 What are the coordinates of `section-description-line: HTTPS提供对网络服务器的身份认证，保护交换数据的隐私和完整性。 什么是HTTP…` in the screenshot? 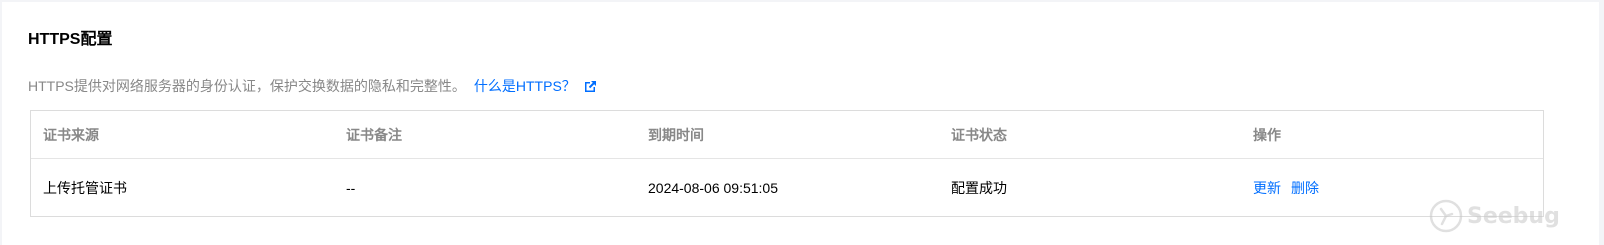 It's located at (312, 86).